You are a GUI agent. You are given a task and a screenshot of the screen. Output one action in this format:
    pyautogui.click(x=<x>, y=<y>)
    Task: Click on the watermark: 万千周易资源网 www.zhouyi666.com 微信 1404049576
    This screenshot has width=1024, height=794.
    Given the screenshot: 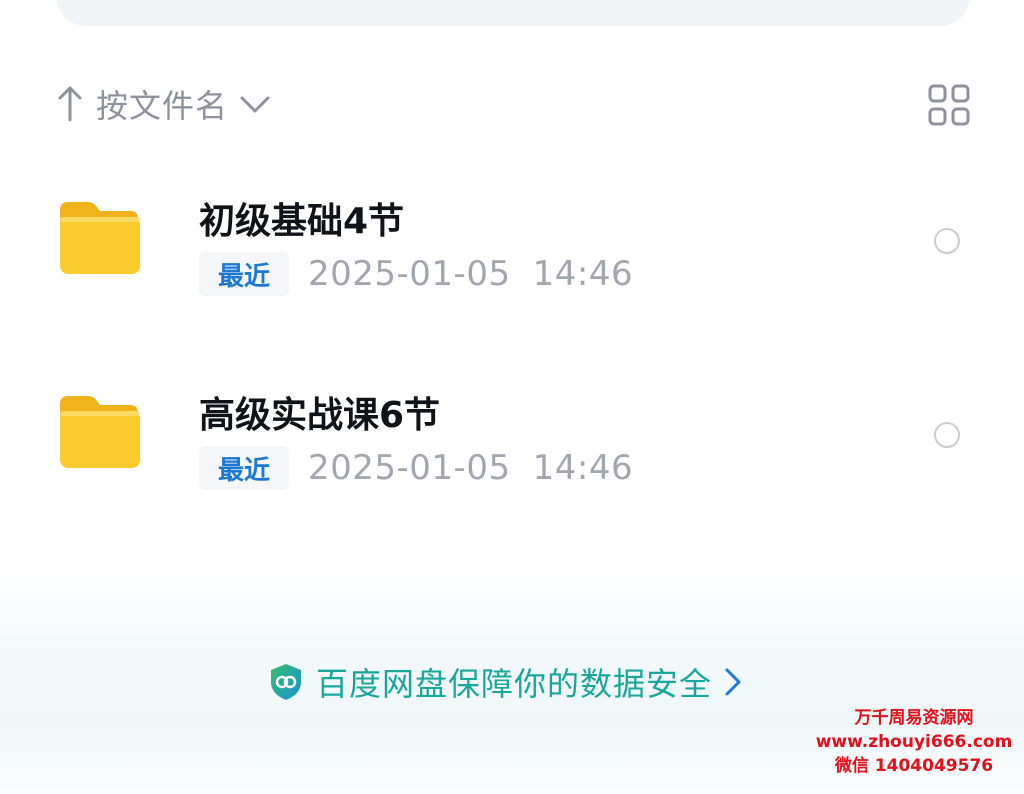 What is the action you would take?
    pyautogui.click(x=914, y=742)
    